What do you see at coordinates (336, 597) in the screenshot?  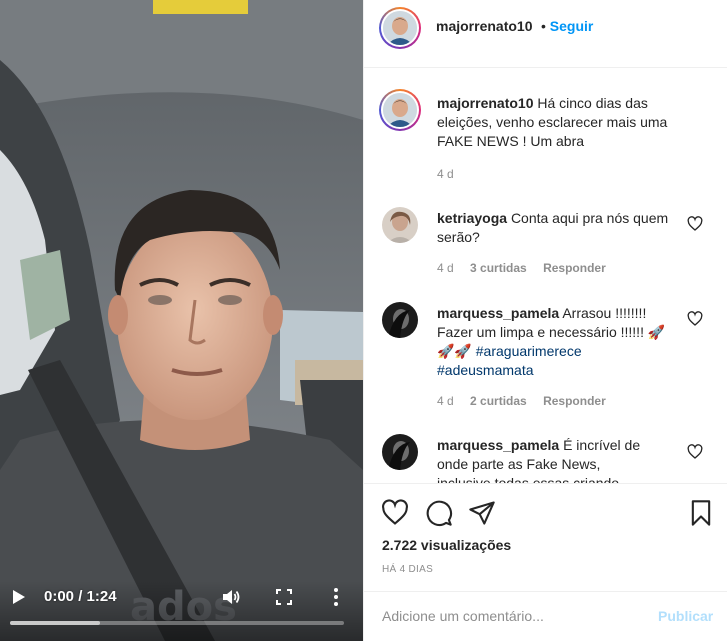 I see `more-vertical-icon` at bounding box center [336, 597].